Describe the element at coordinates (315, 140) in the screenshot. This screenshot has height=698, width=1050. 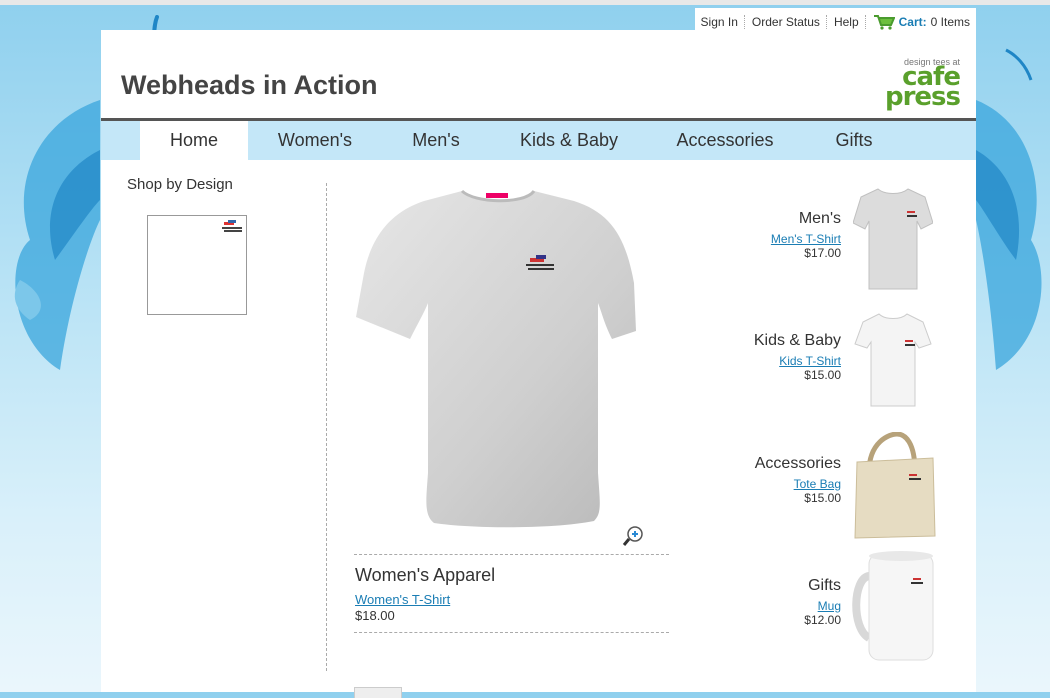
I see `nav-womens: Women's` at that location.